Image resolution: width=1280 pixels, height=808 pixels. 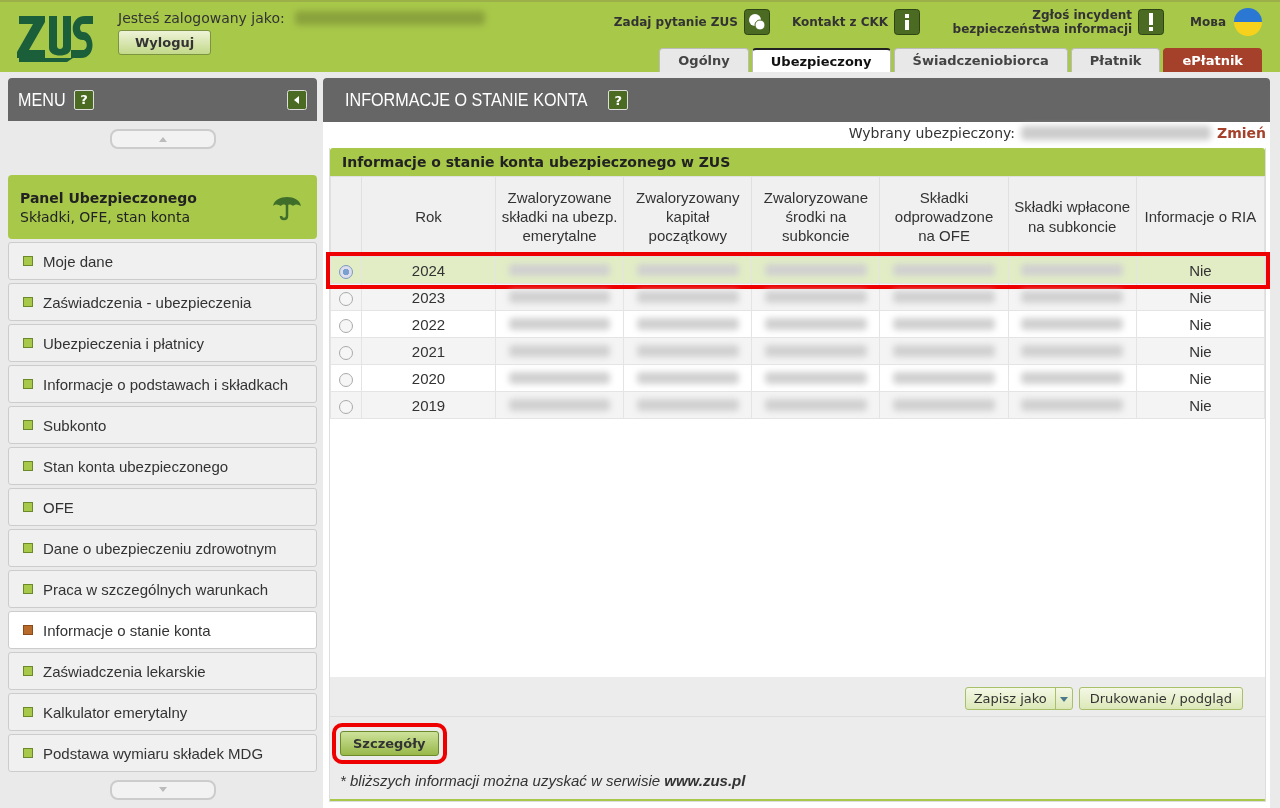 What do you see at coordinates (1208, 22) in the screenshot?
I see `language-link: Мова` at bounding box center [1208, 22].